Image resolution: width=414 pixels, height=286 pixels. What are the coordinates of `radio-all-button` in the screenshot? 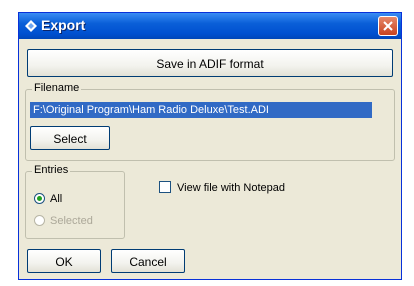 It's located at (39, 198).